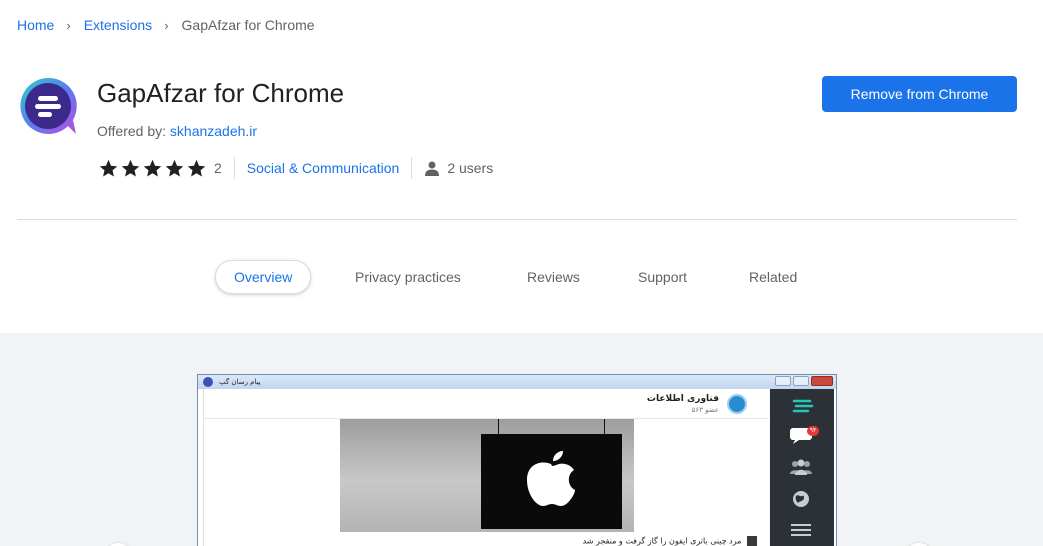  What do you see at coordinates (822, 381) in the screenshot?
I see `close-icon` at bounding box center [822, 381].